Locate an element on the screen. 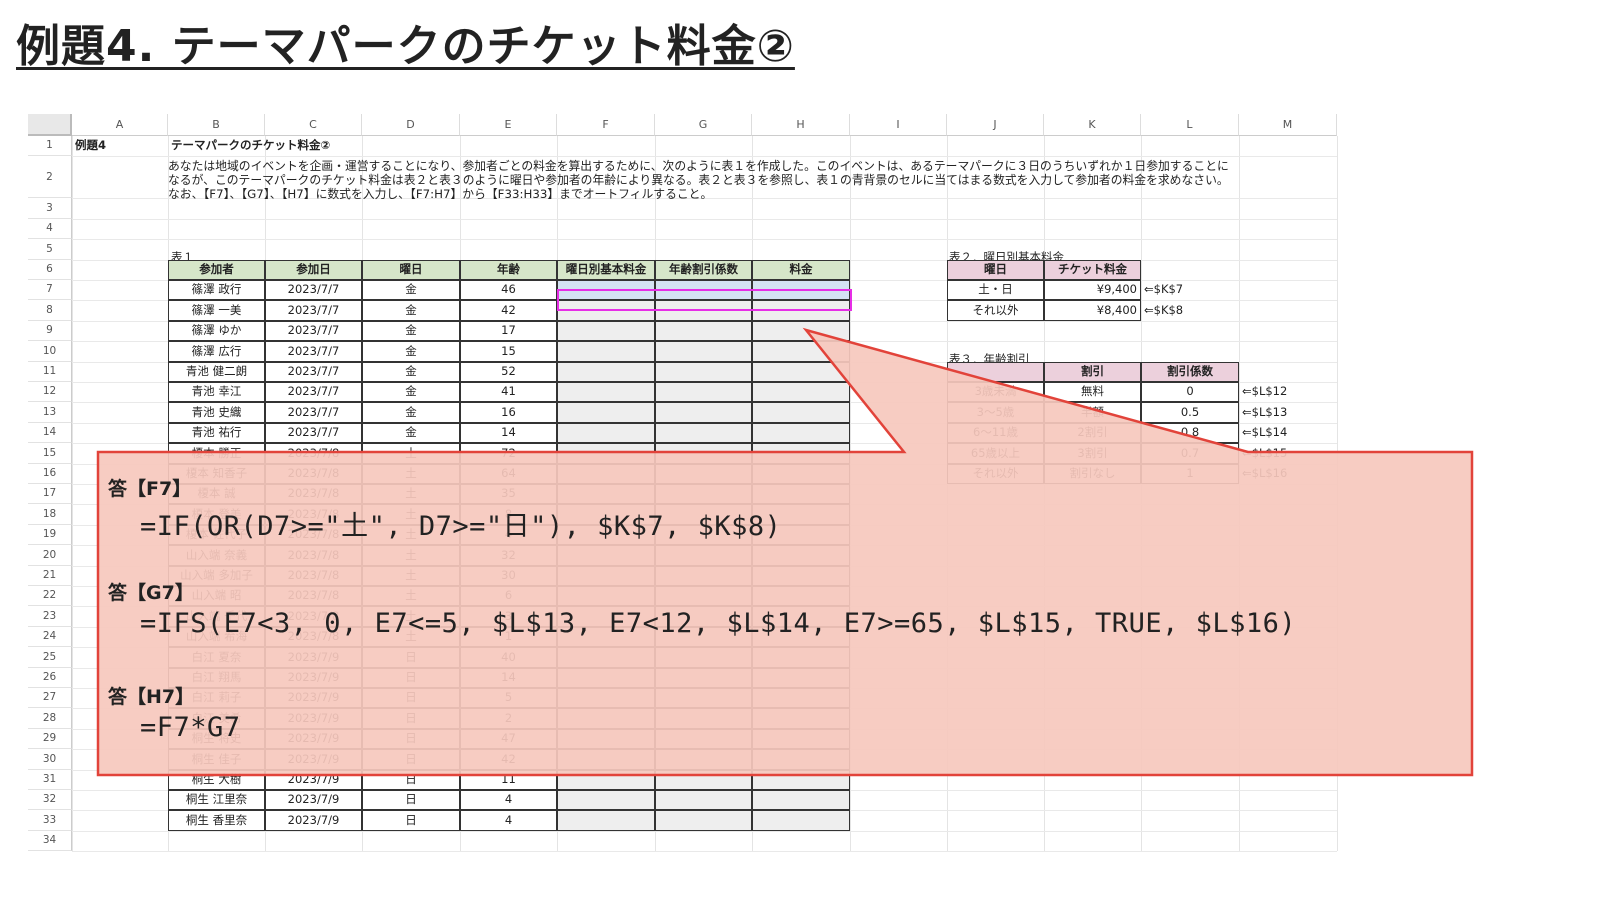 The width and height of the screenshot is (1600, 900). answer-formula-1: =IF(OR(D7>="土", D7>="日"), $K$7, $K$8) is located at coordinates (461, 526).